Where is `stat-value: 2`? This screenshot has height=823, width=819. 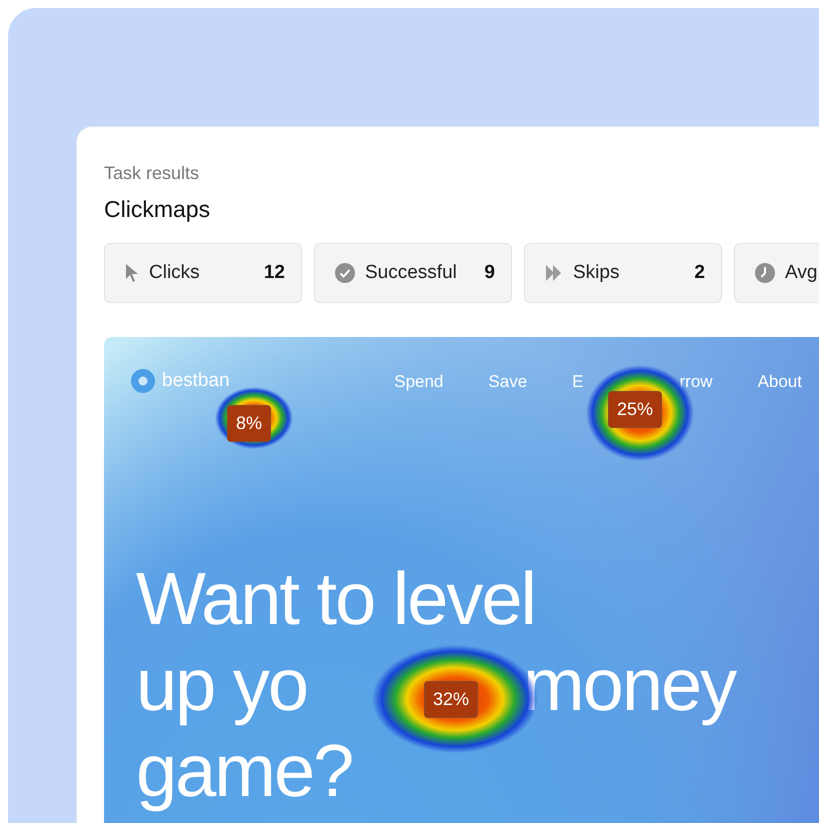 stat-value: 2 is located at coordinates (699, 272).